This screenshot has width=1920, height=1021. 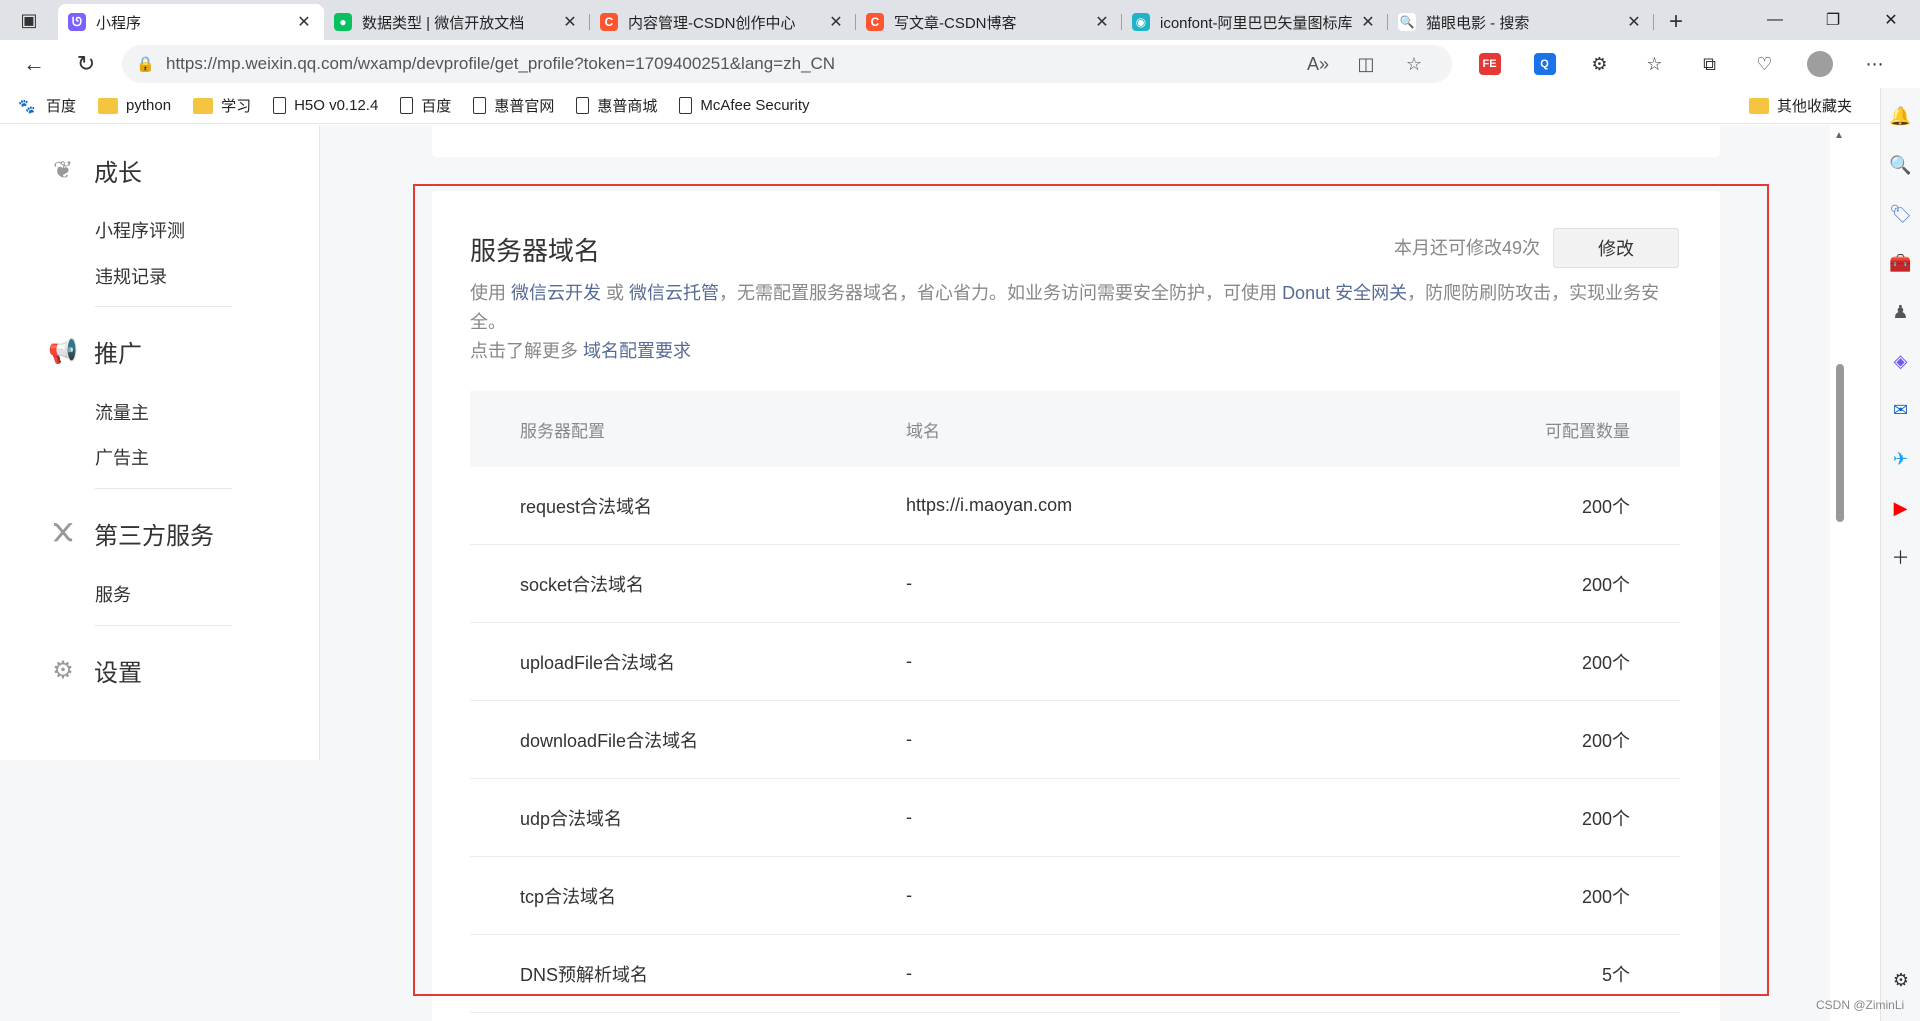 What do you see at coordinates (1901, 508) in the screenshot?
I see `youtube-icon: ▶` at bounding box center [1901, 508].